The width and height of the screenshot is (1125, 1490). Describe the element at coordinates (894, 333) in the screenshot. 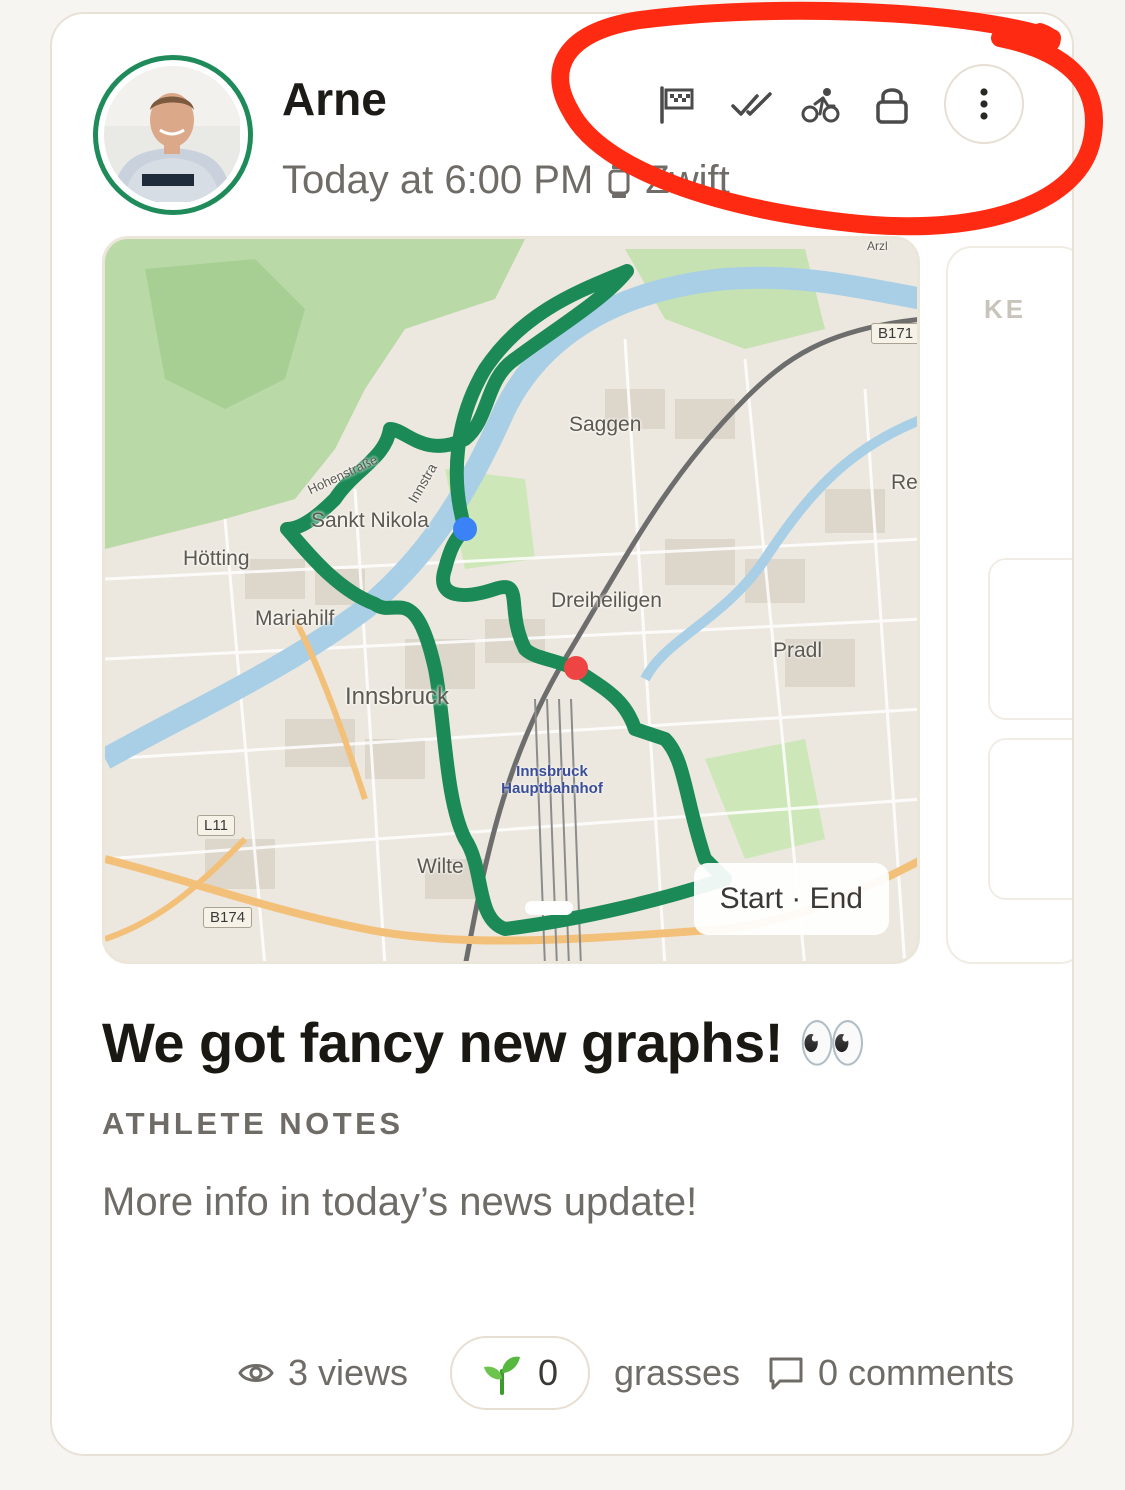

I see `road-badge-b171: B171` at that location.